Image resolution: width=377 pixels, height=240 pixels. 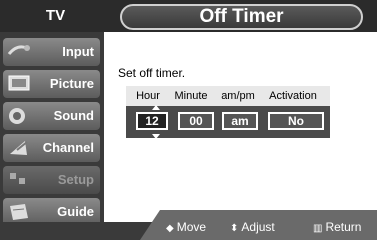 I want to click on sidebar-item-label: Setup, so click(x=75, y=179).